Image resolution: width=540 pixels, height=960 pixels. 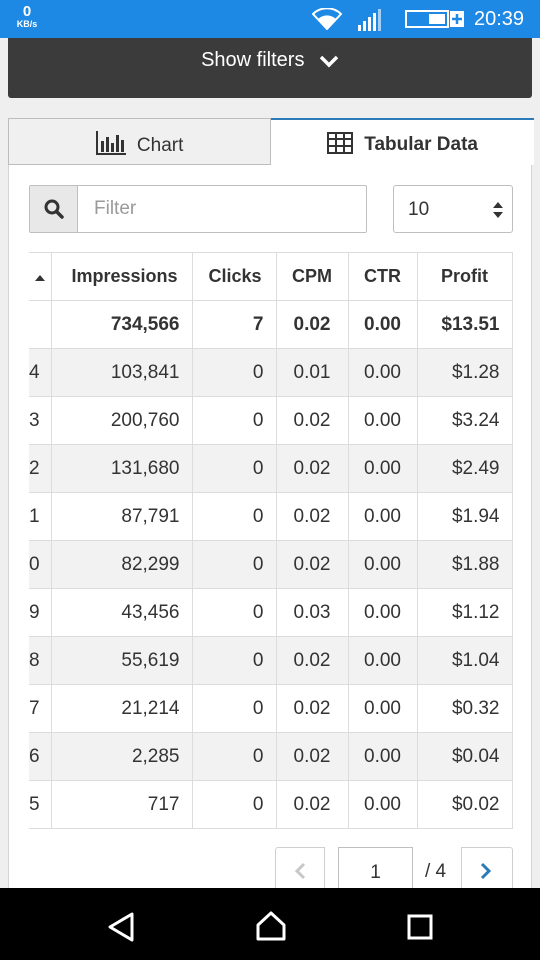 I want to click on table-cell: 87,791, so click(x=121, y=516).